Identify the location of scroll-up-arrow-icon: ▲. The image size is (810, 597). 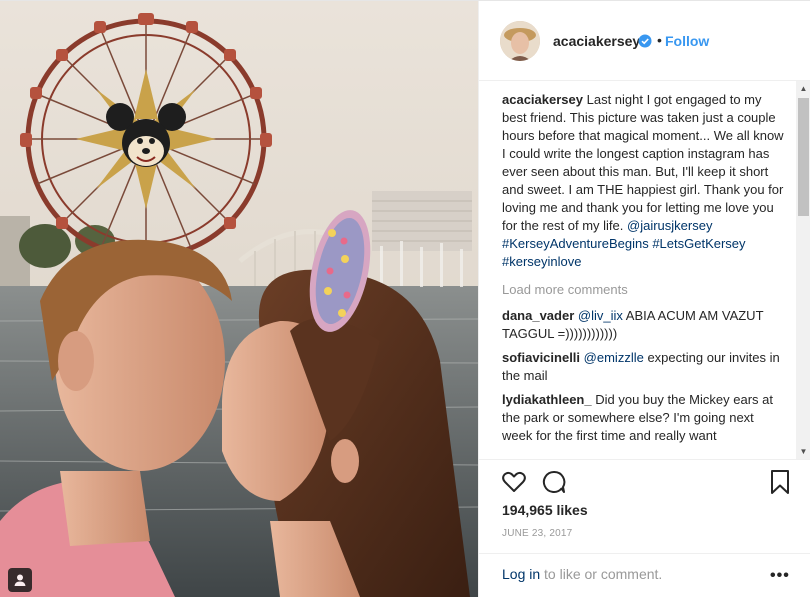
(803, 88).